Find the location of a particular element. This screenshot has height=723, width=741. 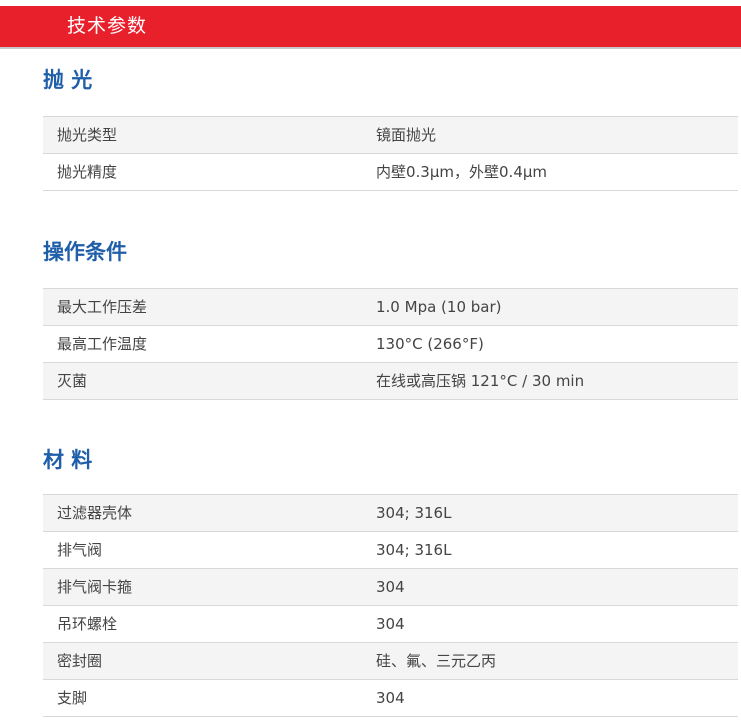

section-title-materials: 材 料 is located at coordinates (68, 460).